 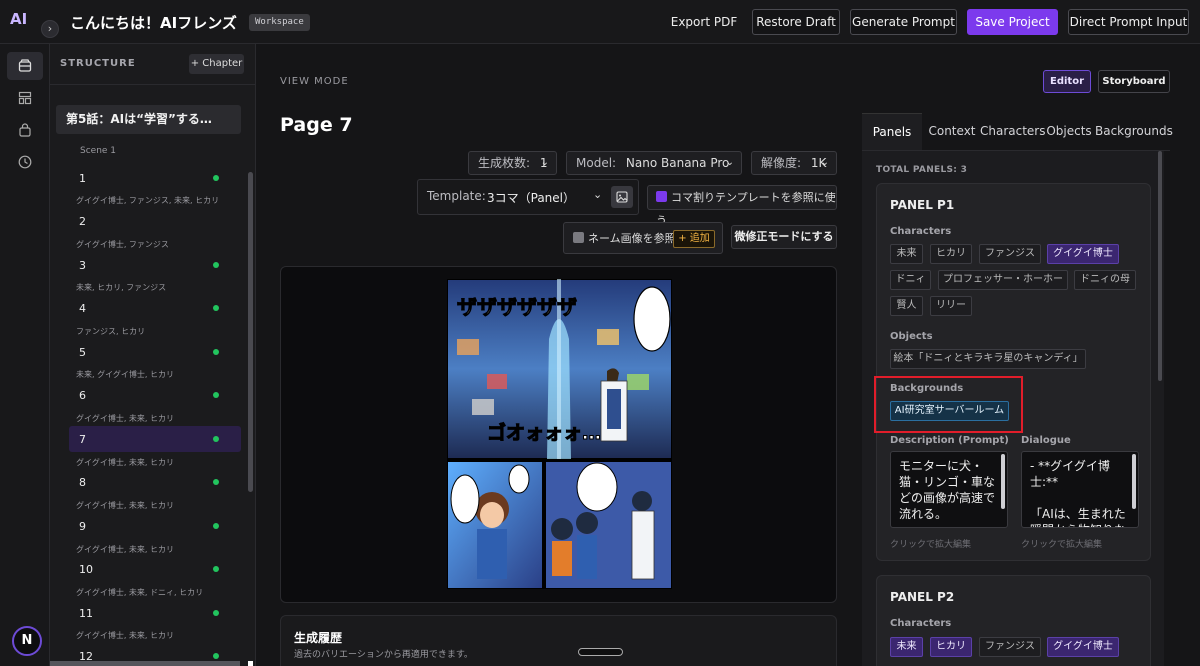 What do you see at coordinates (82, 439) in the screenshot?
I see `page-number: 7` at bounding box center [82, 439].